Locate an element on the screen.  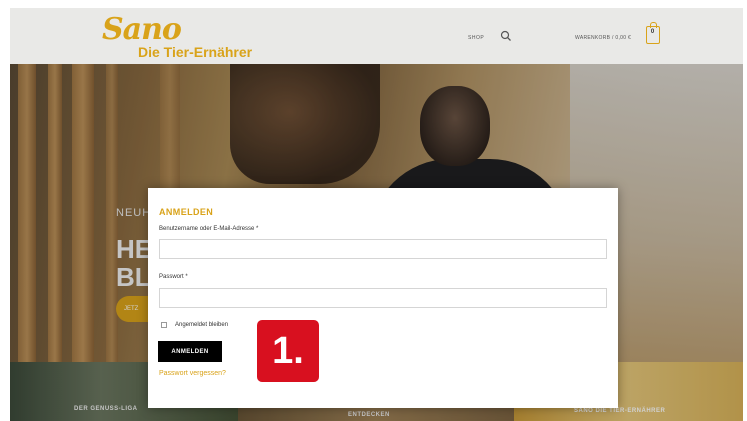
username-label: Benutzername oder E-Mail-Adresse * is located at coordinates (209, 229).